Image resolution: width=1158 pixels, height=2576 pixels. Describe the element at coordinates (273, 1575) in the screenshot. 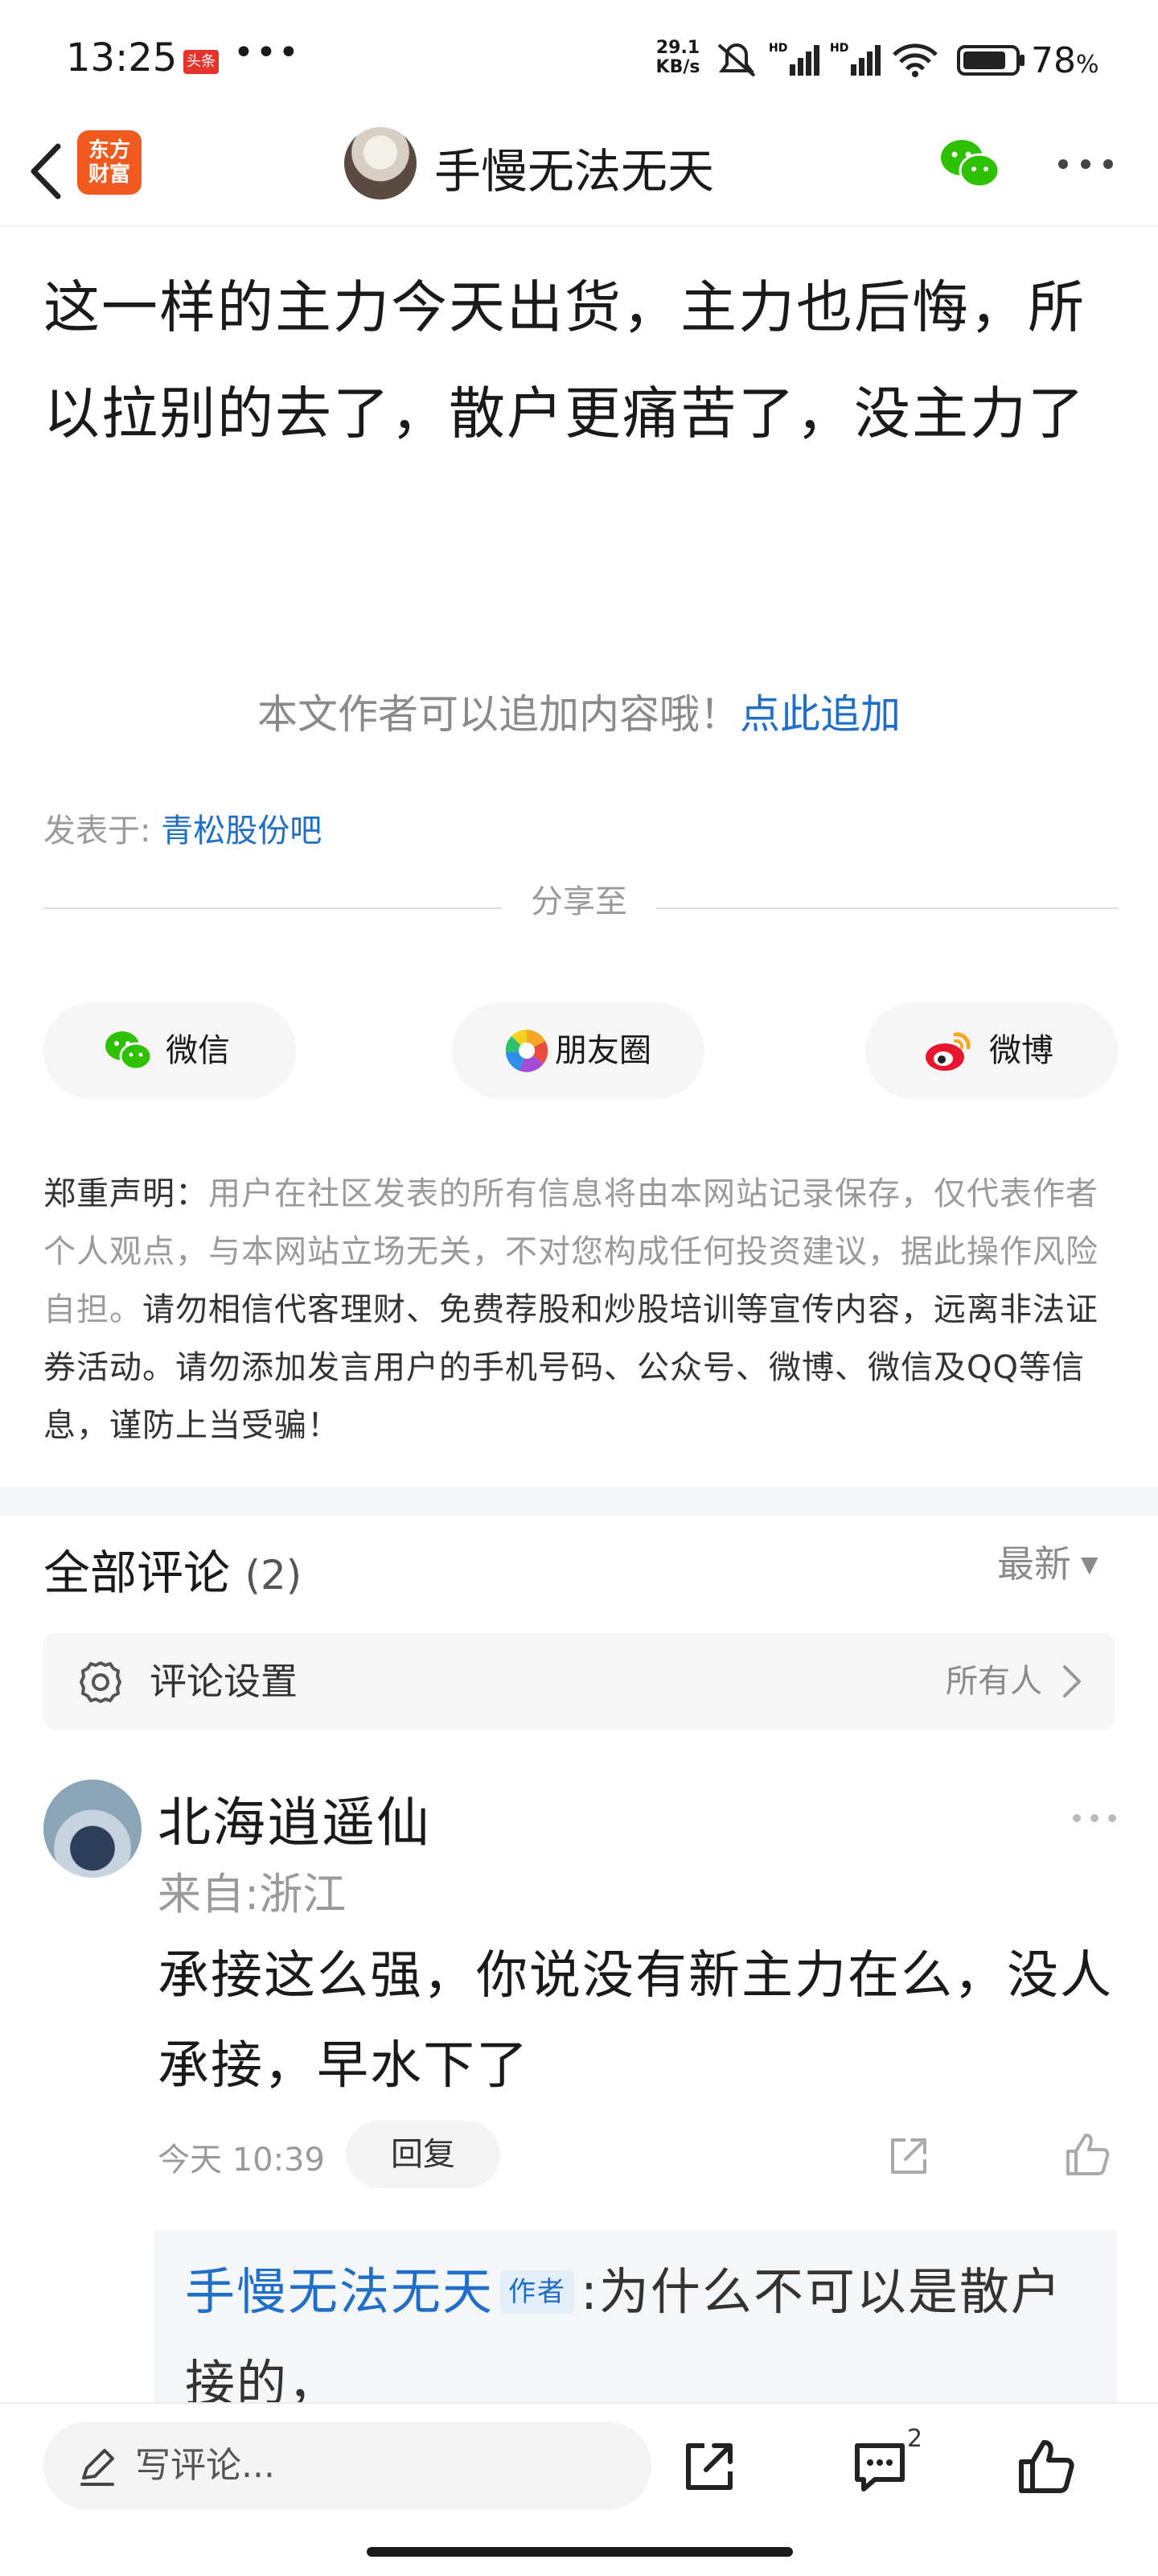

I see `comments-count: (2)` at that location.